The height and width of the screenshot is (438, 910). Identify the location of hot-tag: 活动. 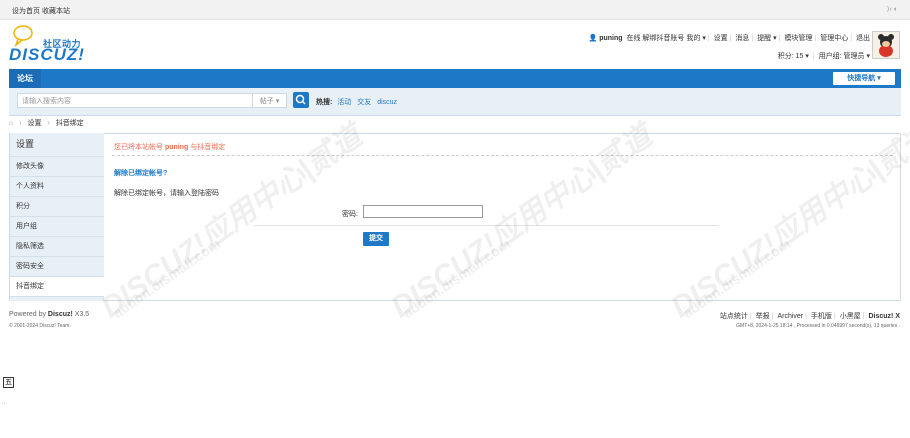
(344, 102).